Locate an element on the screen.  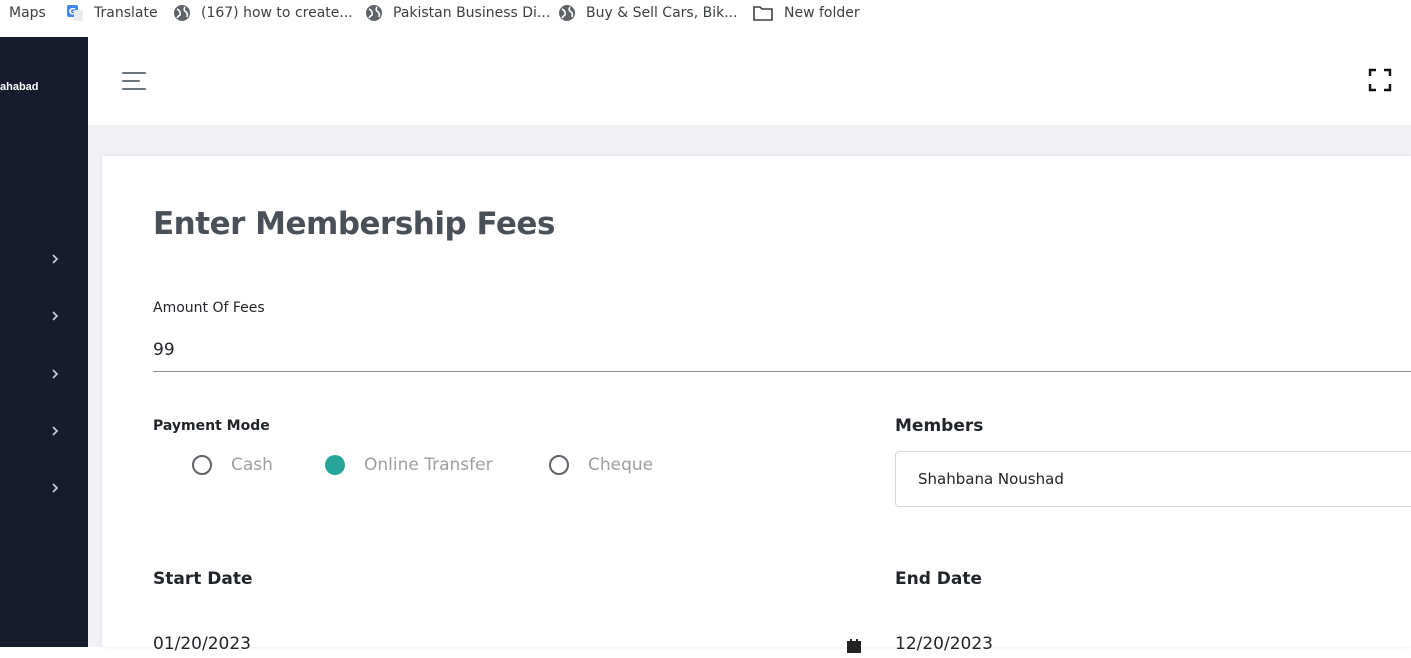
calendar-icon is located at coordinates (854, 646).